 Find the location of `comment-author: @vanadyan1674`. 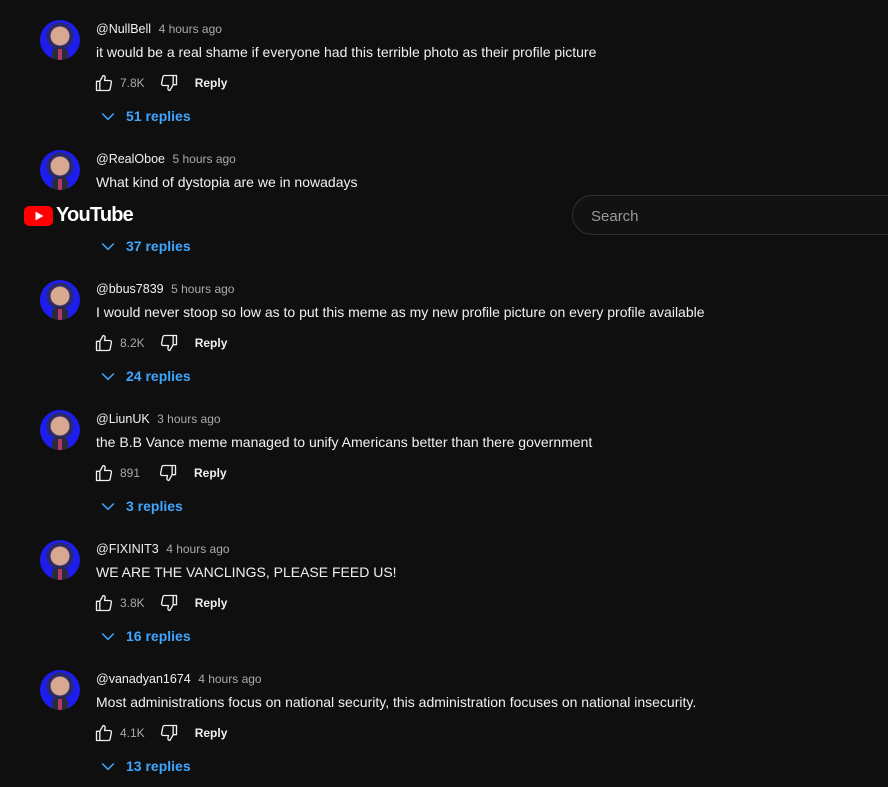

comment-author: @vanadyan1674 is located at coordinates (143, 679).